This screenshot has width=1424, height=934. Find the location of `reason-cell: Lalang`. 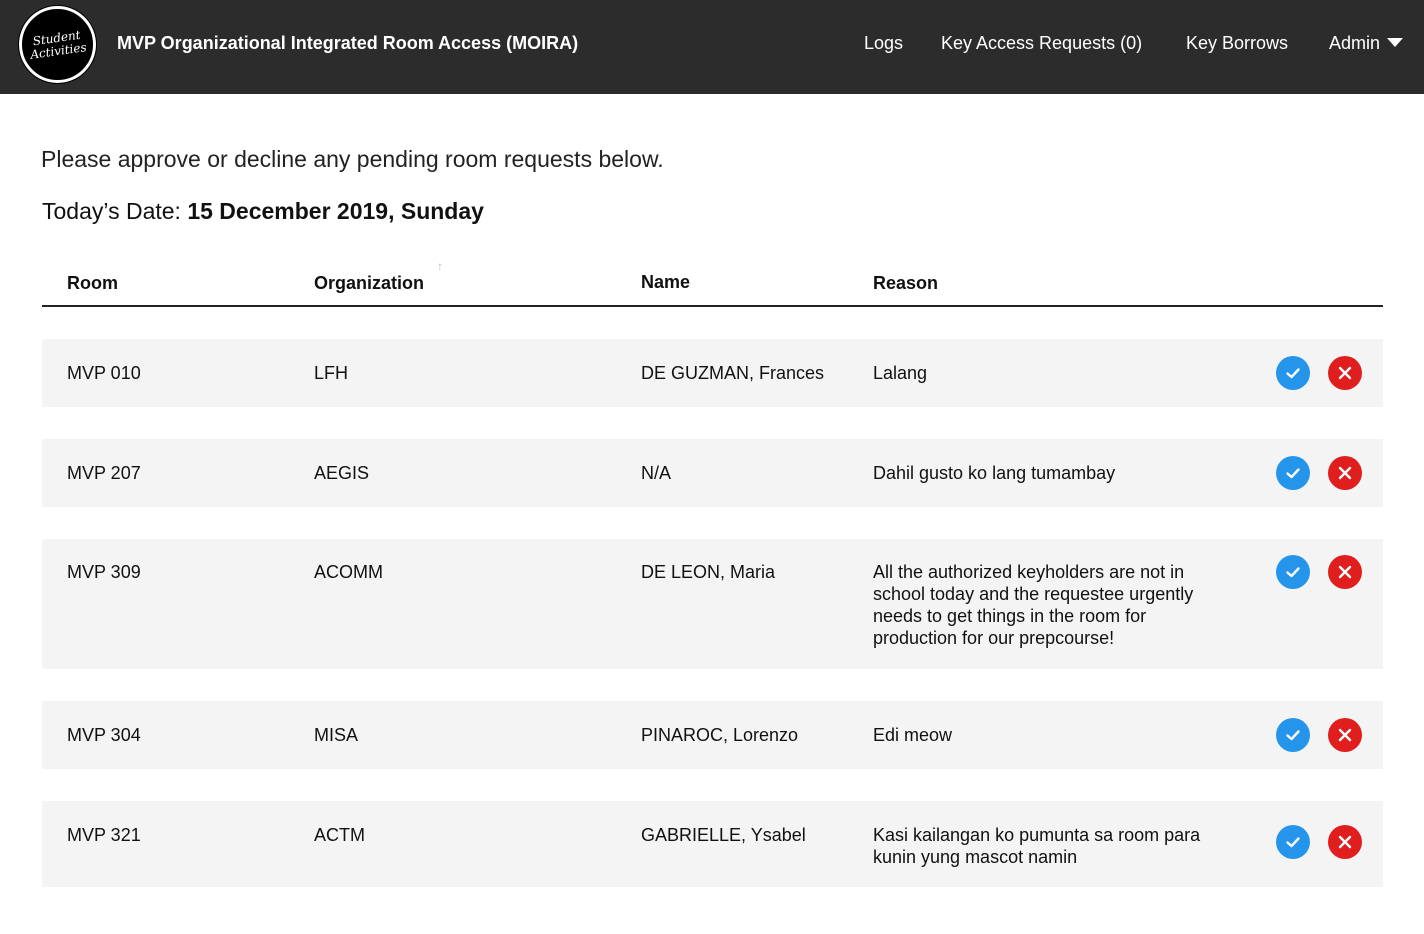

reason-cell: Lalang is located at coordinates (900, 373).